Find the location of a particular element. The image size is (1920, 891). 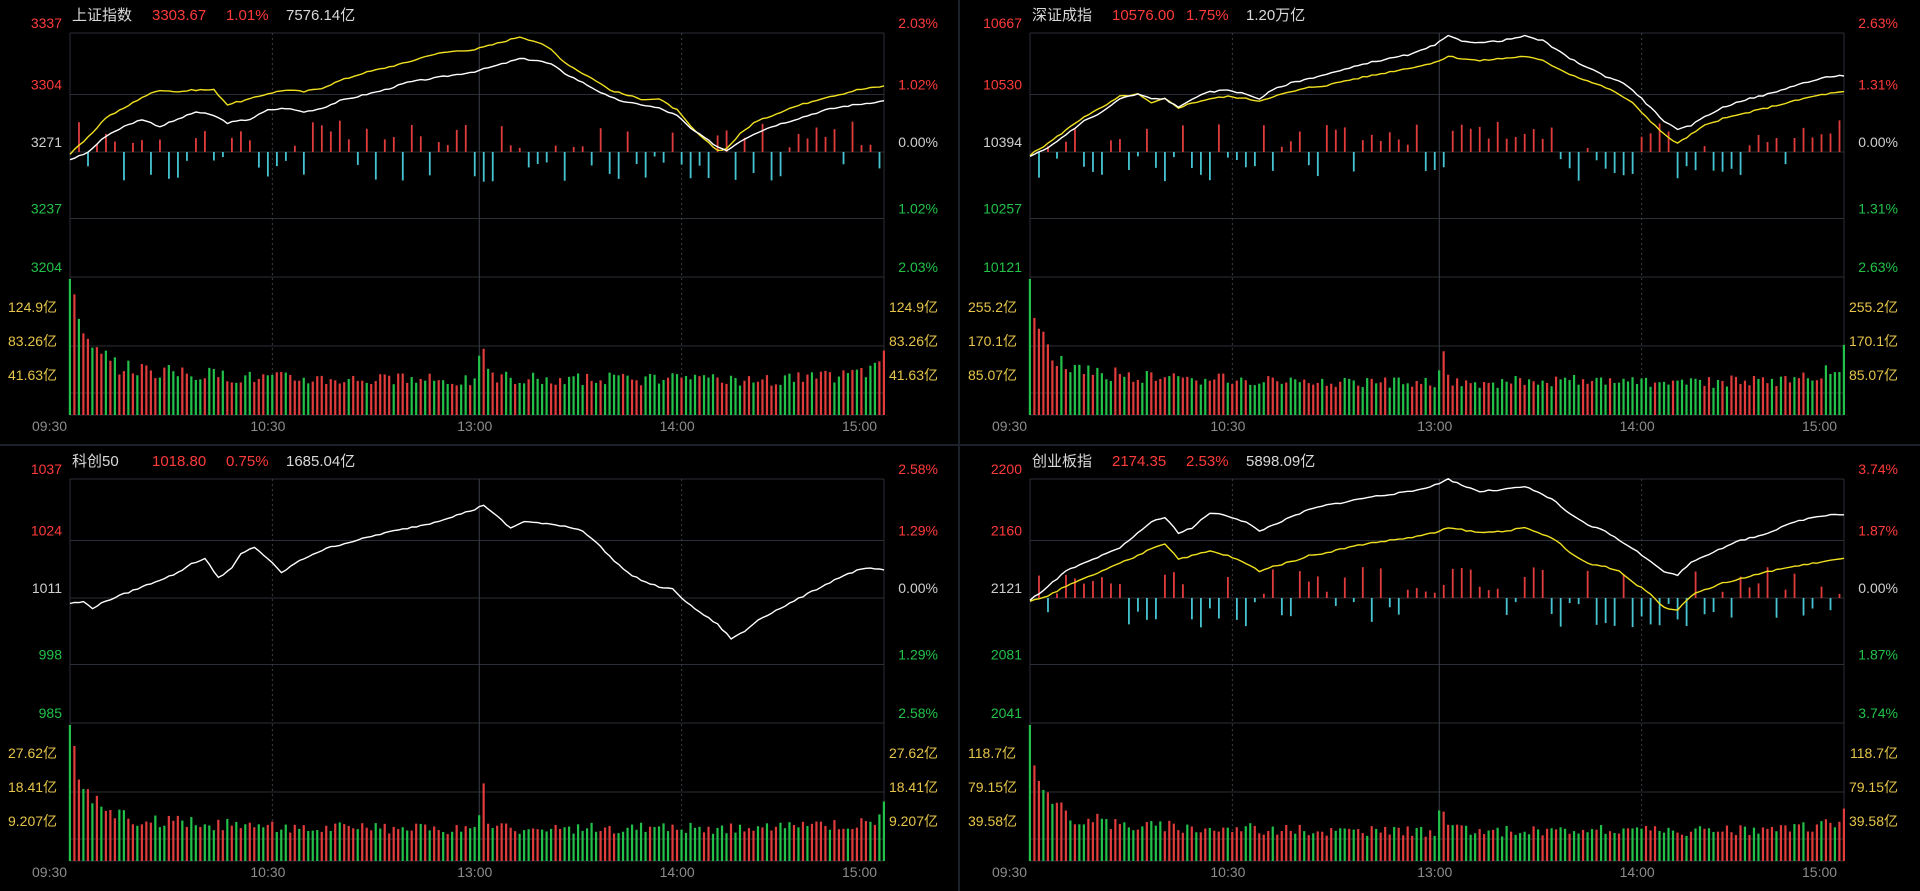

volume-bars is located at coordinates (476, 793).